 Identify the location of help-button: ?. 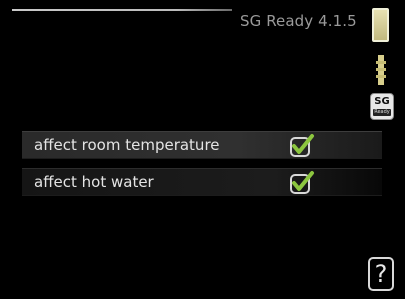
(381, 274).